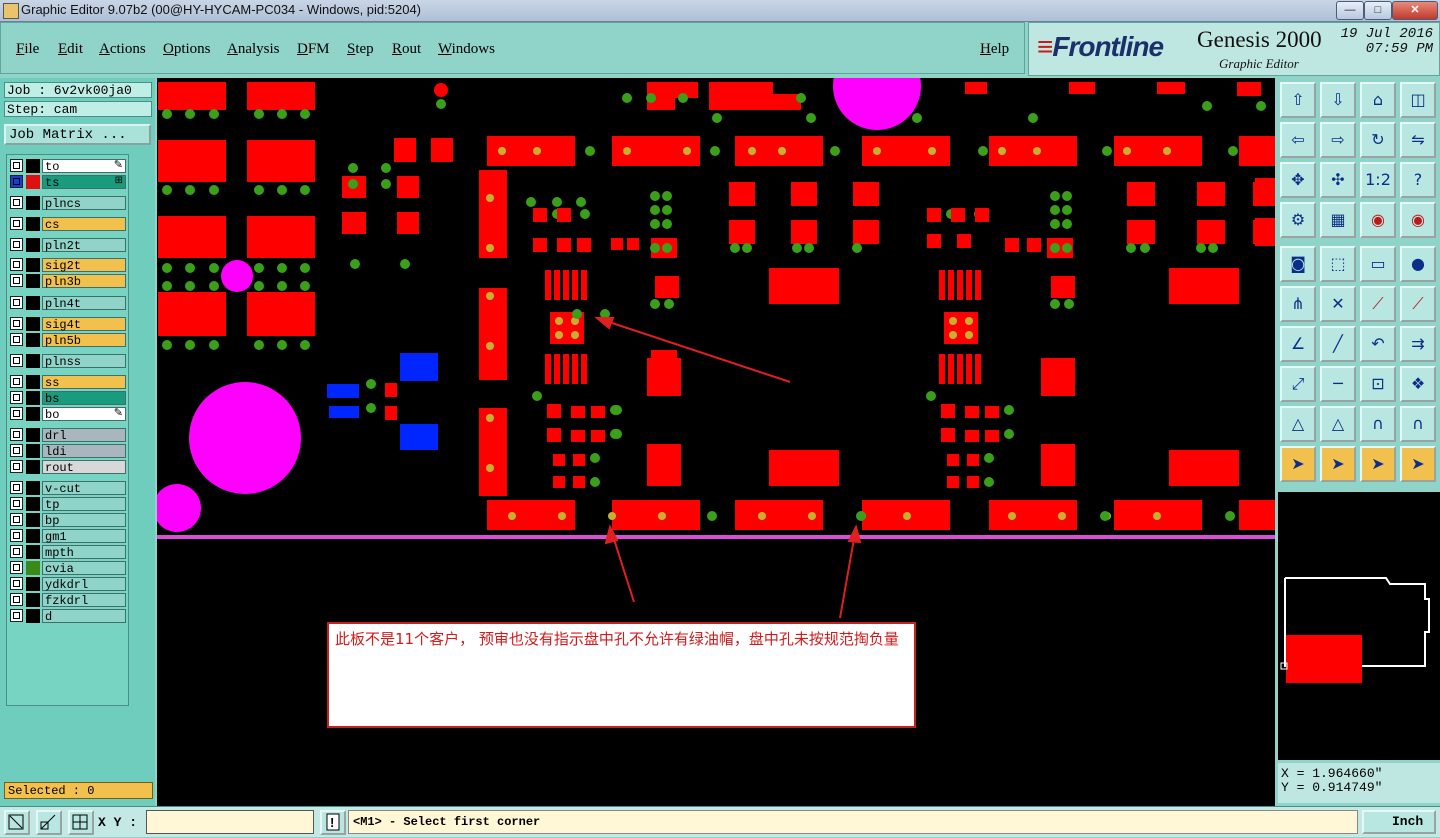  I want to click on arch-line-button: ∩, so click(1418, 424).